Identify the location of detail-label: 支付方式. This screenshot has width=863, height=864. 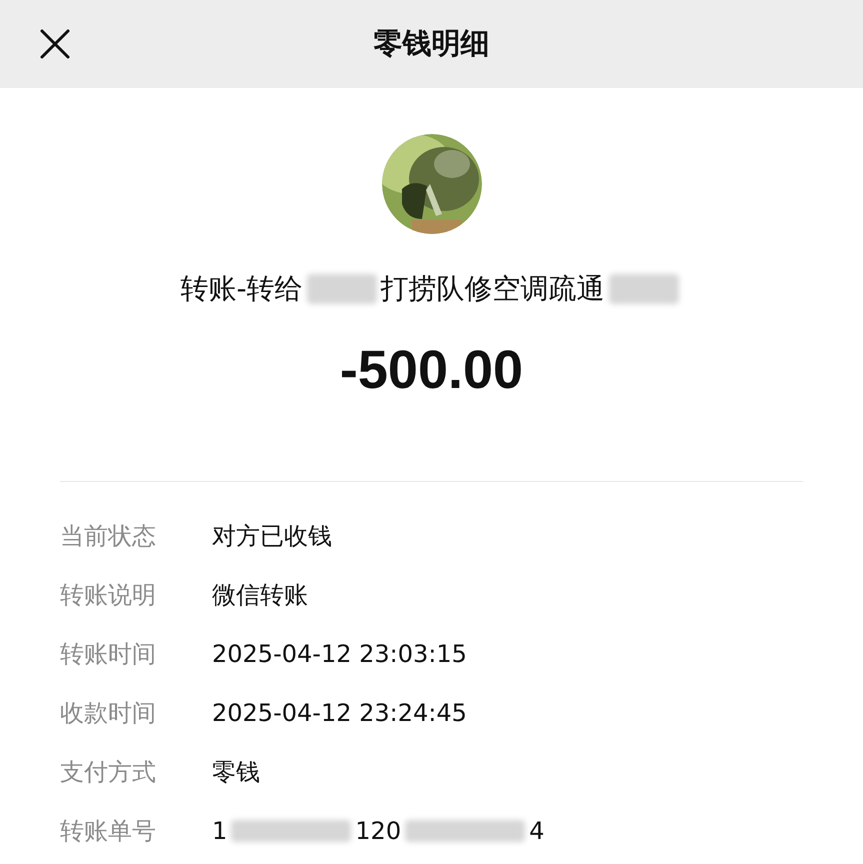
(108, 772).